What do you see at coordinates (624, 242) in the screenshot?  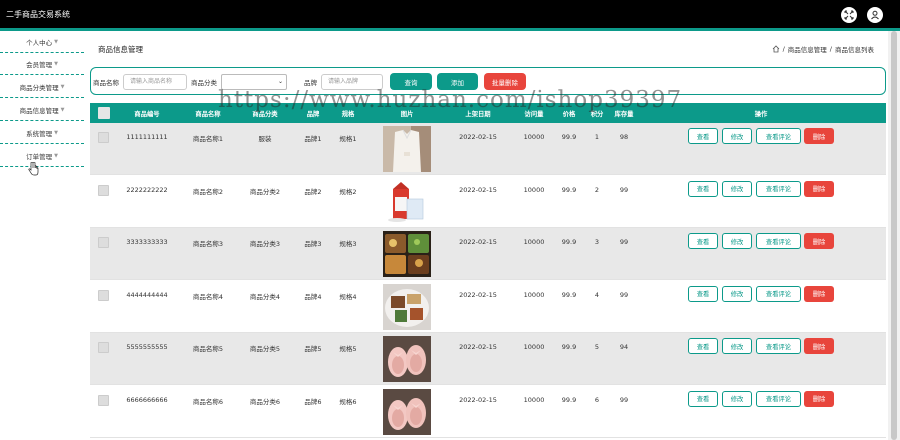 I see `cell-stock: 99` at bounding box center [624, 242].